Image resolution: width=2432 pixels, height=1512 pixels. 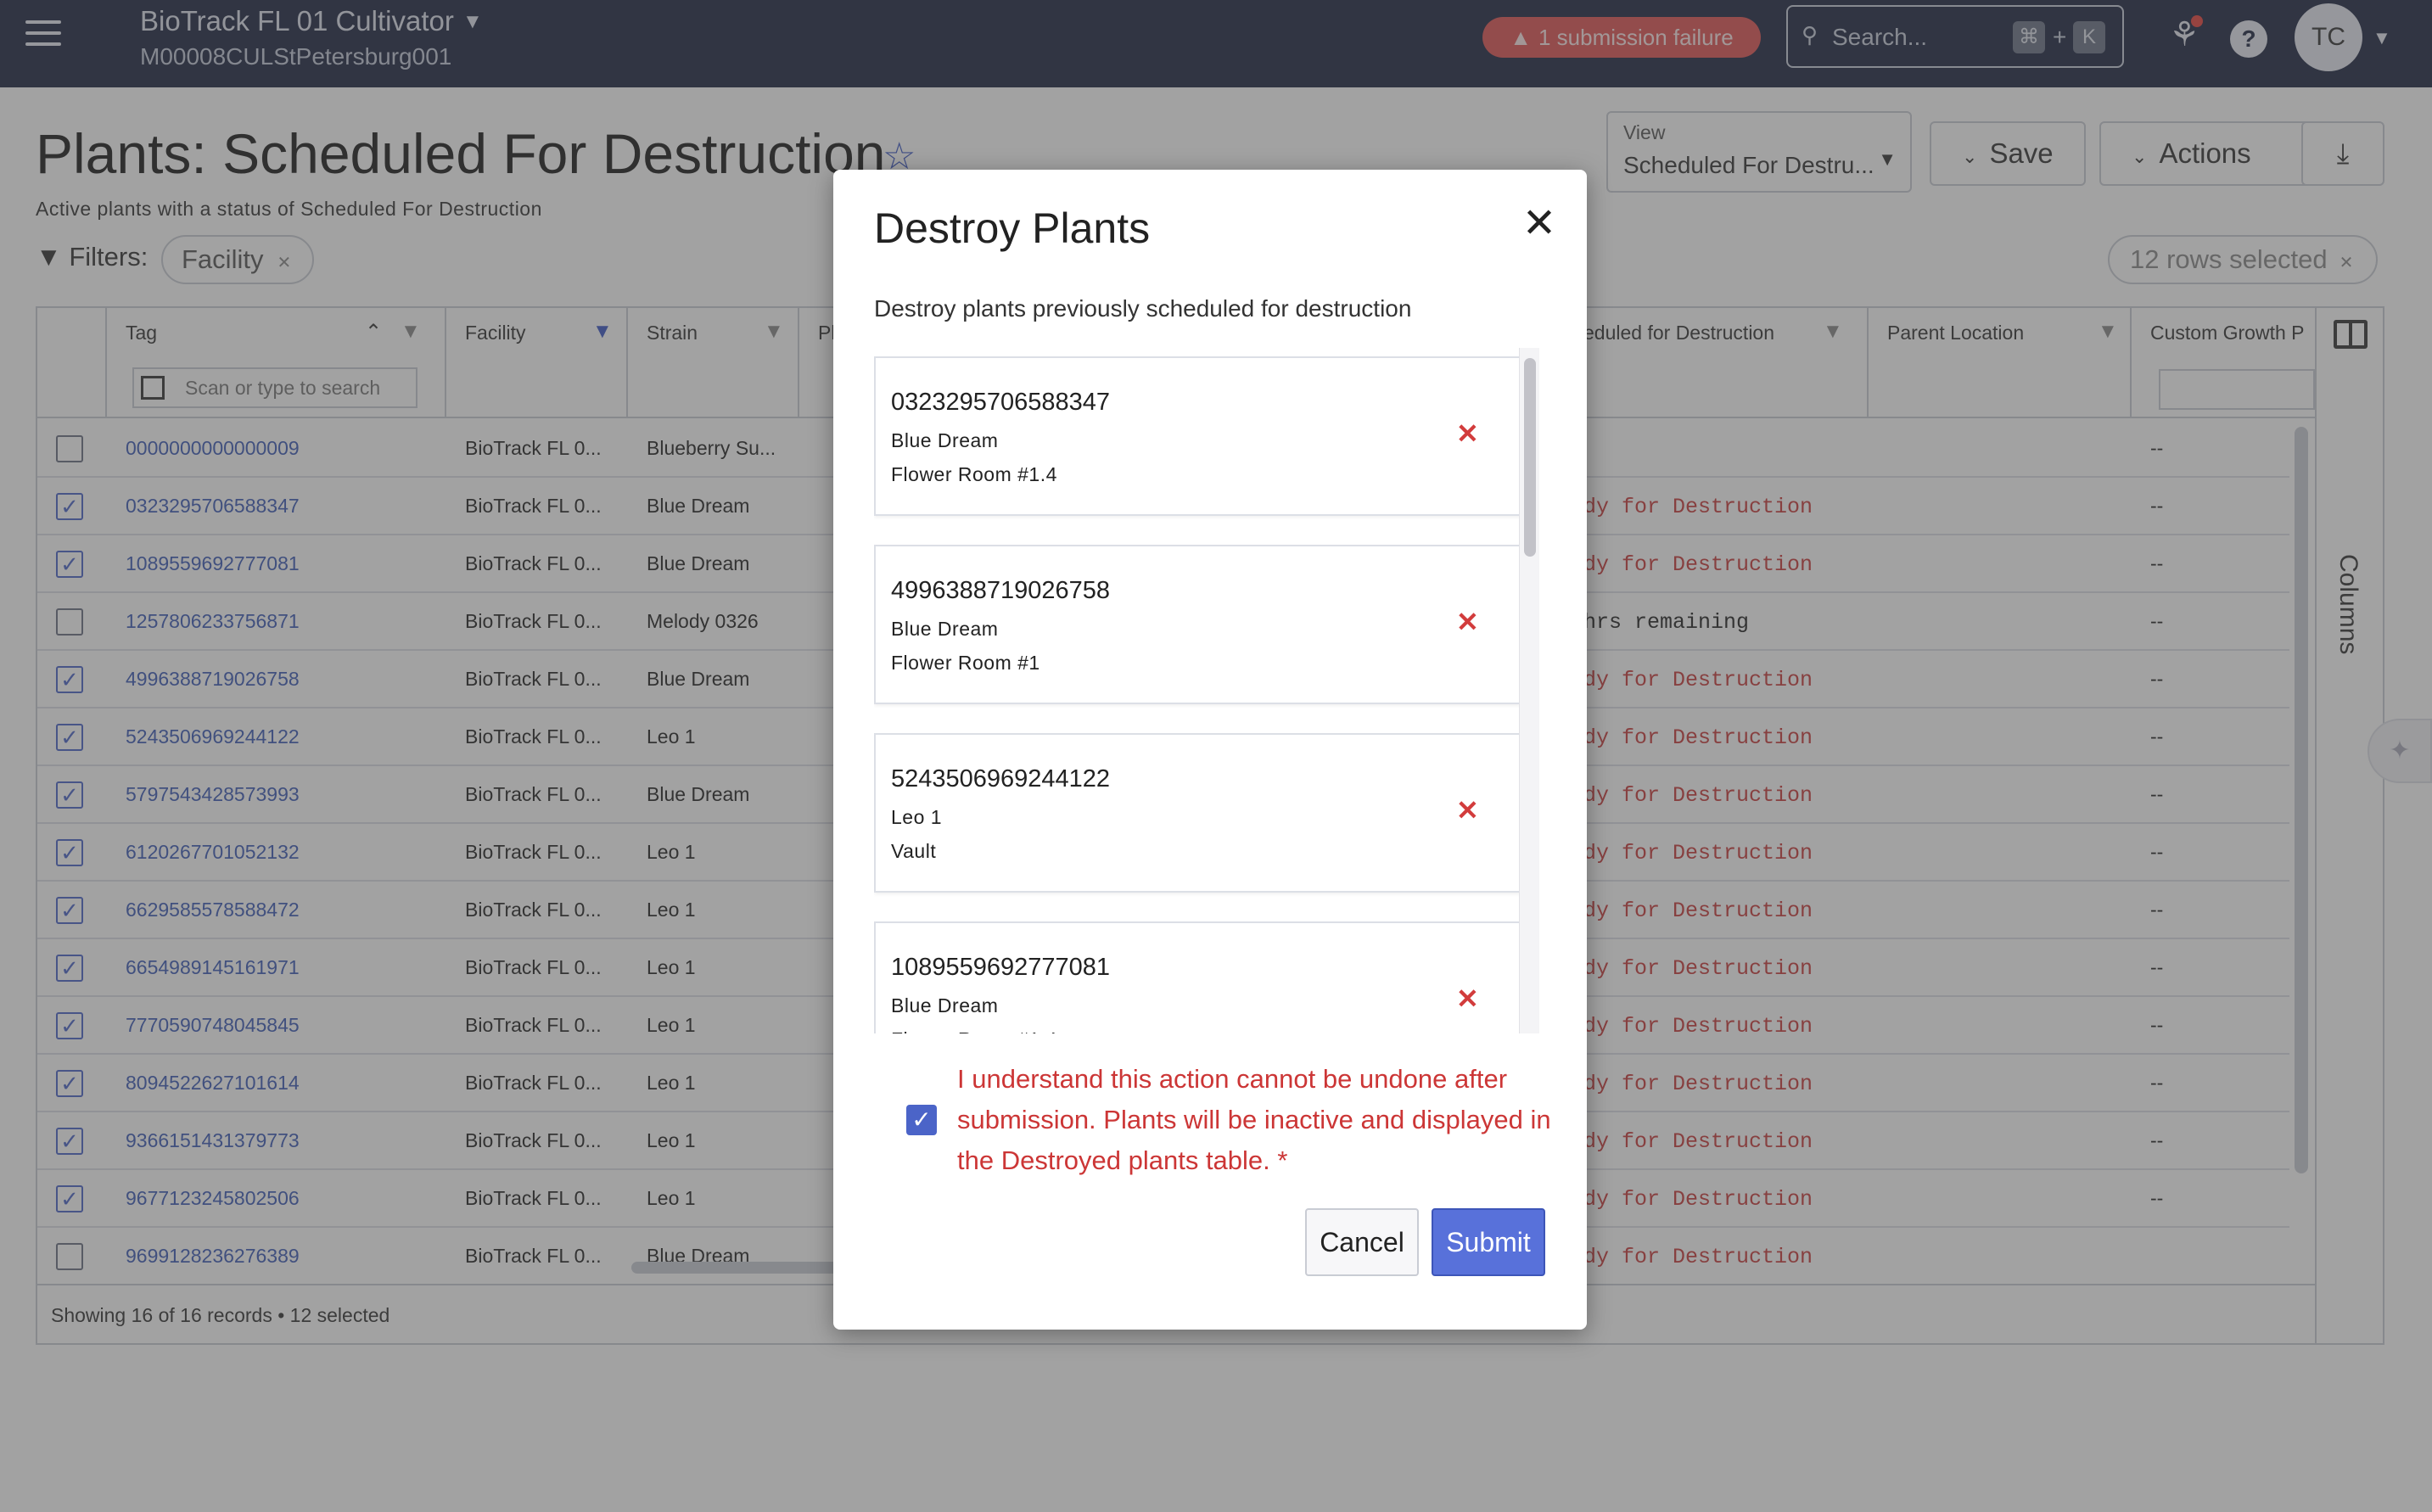 What do you see at coordinates (1012, 228) in the screenshot?
I see `dialog-title: Destroy Plants` at bounding box center [1012, 228].